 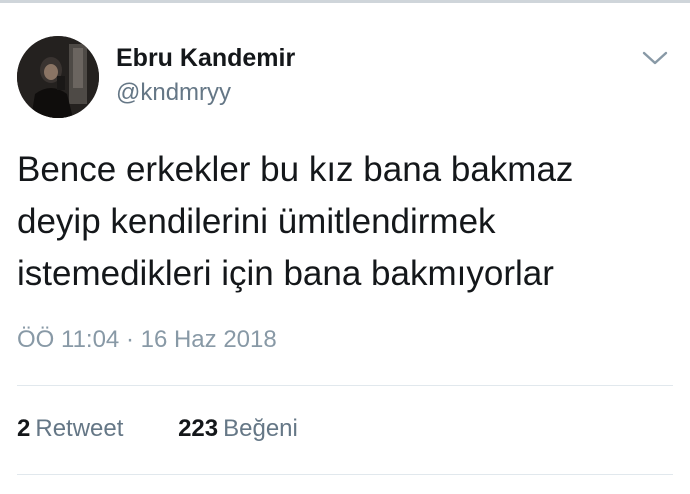 What do you see at coordinates (345, 1) in the screenshot?
I see `top-border` at bounding box center [345, 1].